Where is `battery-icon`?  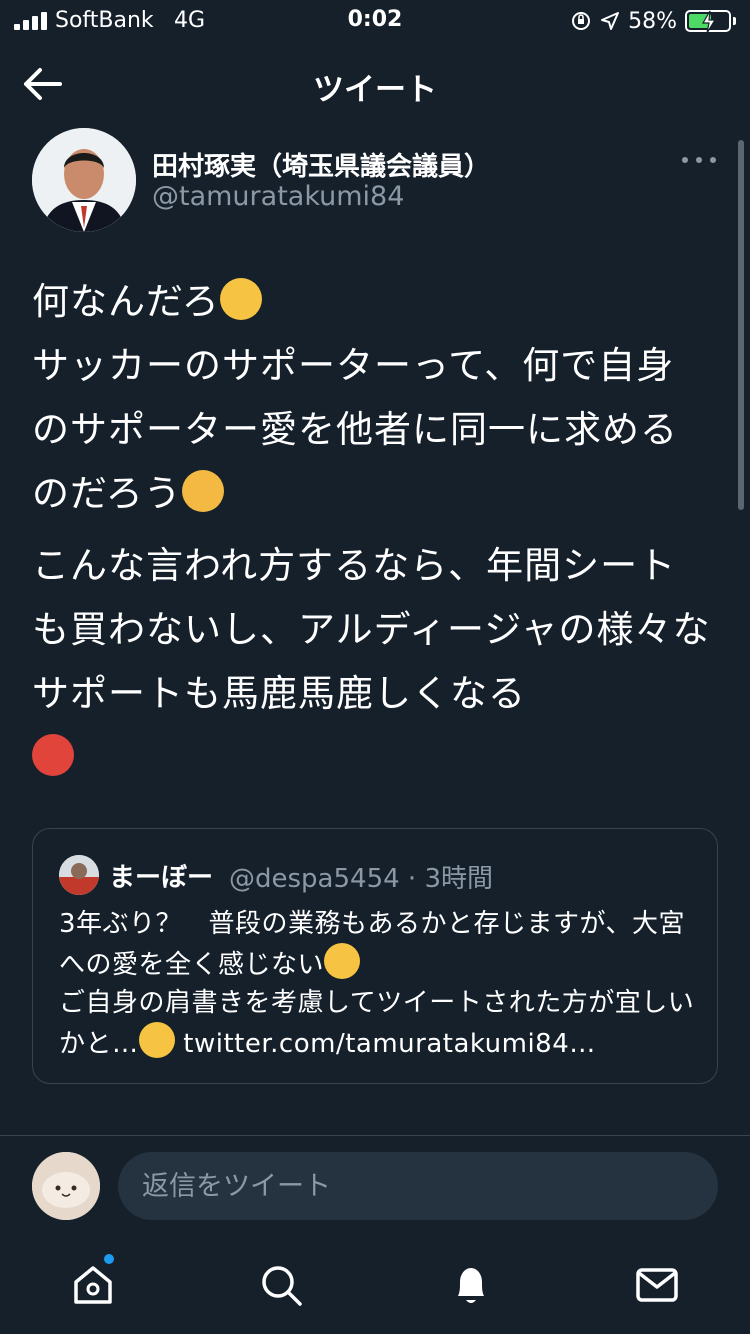
battery-icon is located at coordinates (708, 22).